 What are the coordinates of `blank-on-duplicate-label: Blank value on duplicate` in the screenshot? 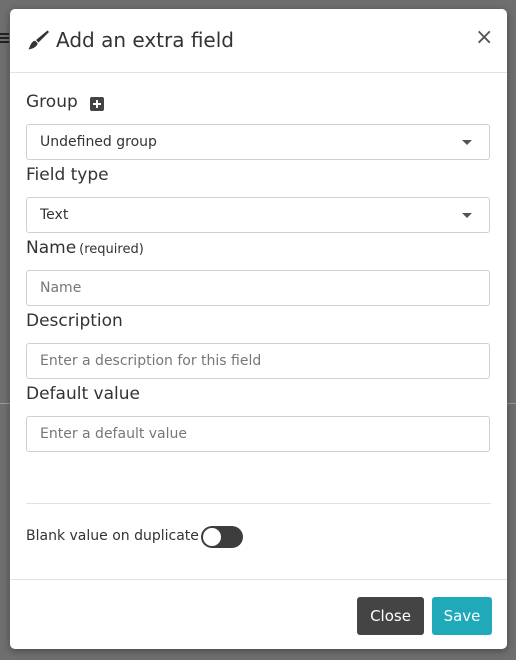 It's located at (112, 536).